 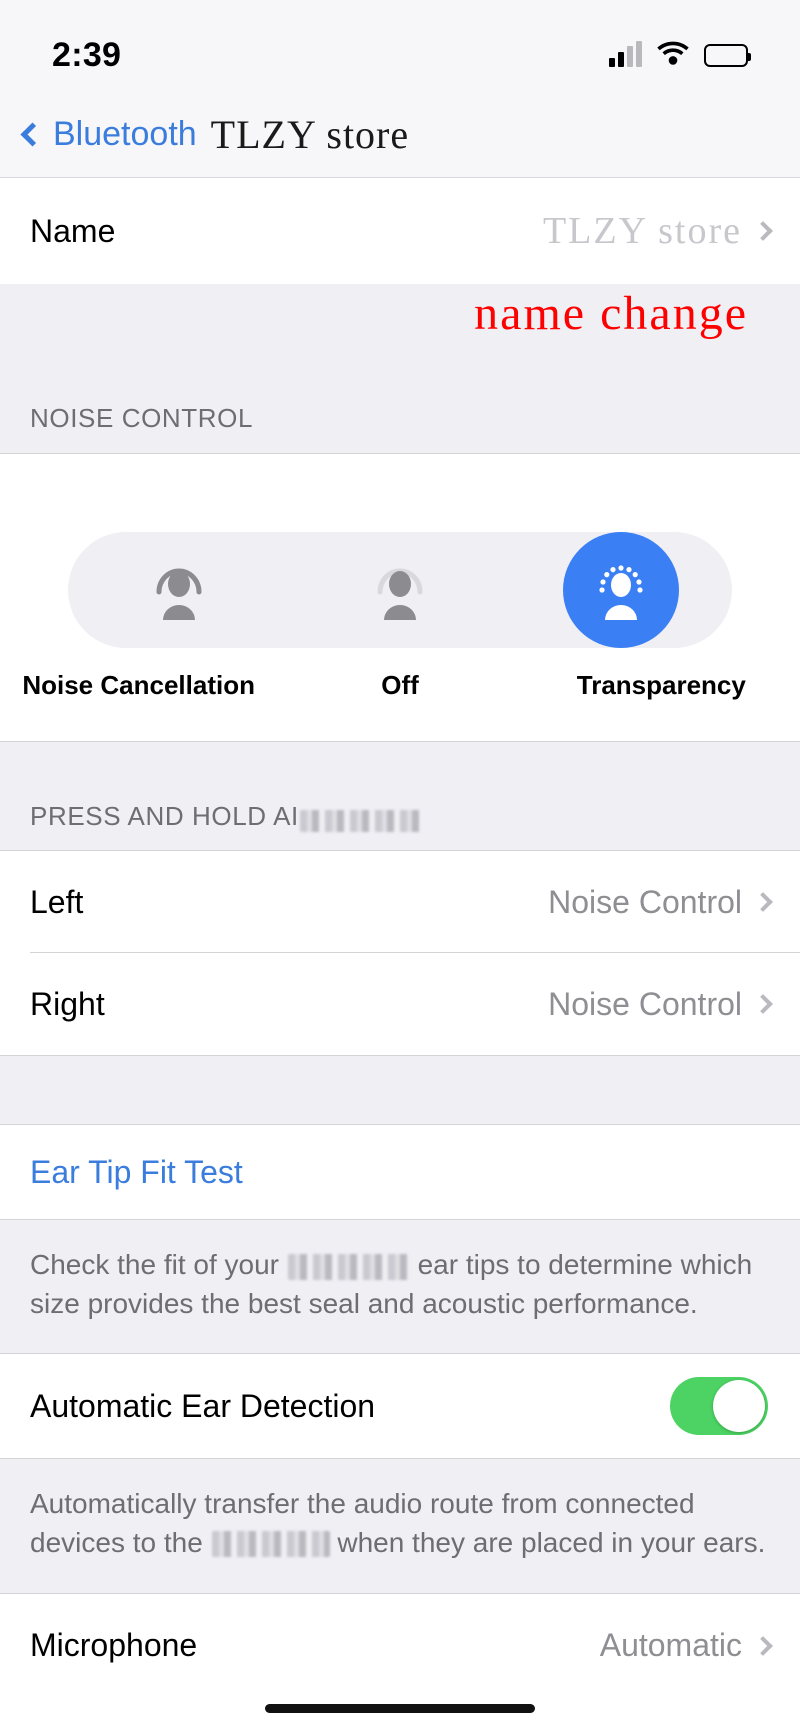 I want to click on wifi-icon, so click(x=673, y=55).